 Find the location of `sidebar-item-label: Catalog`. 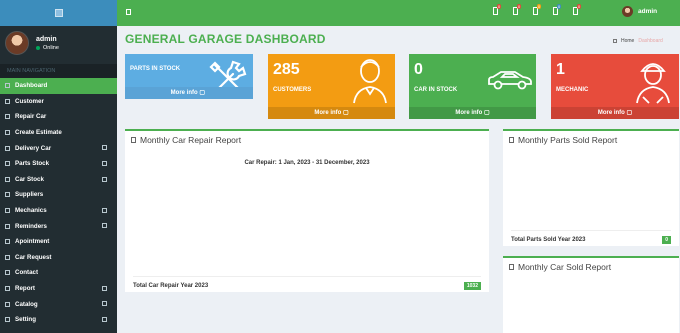

sidebar-item-label: Catalog is located at coordinates (26, 304).